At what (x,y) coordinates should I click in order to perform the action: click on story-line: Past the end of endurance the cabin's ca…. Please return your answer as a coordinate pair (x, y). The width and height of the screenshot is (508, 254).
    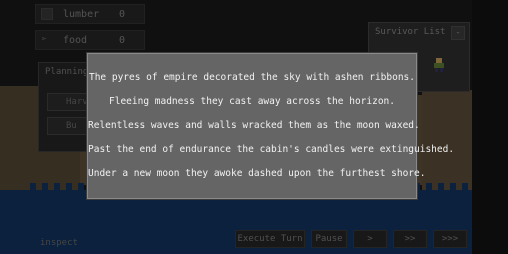
    Looking at the image, I should click on (271, 149).